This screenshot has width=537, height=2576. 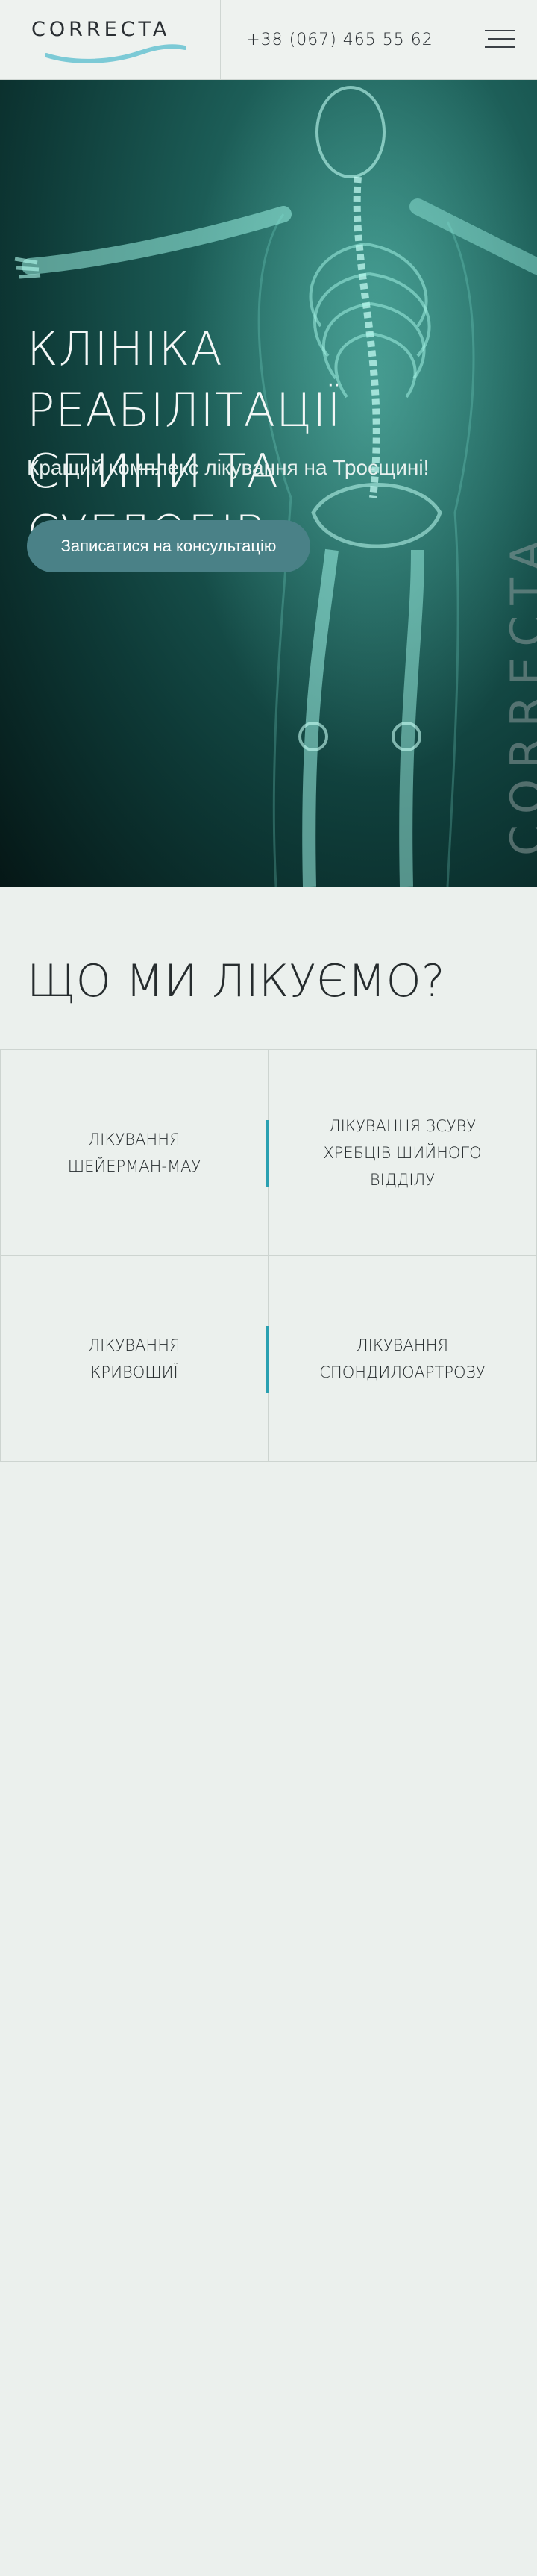 I want to click on hamburger-icon, so click(x=498, y=40).